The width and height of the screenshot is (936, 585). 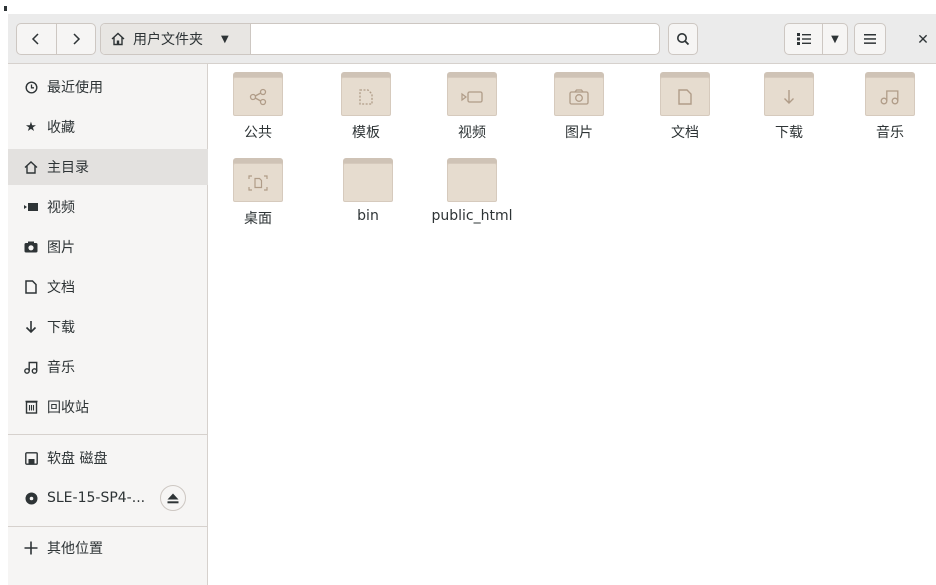 What do you see at coordinates (108, 127) in the screenshot?
I see `sidebar-item-starred: ★ 收藏` at bounding box center [108, 127].